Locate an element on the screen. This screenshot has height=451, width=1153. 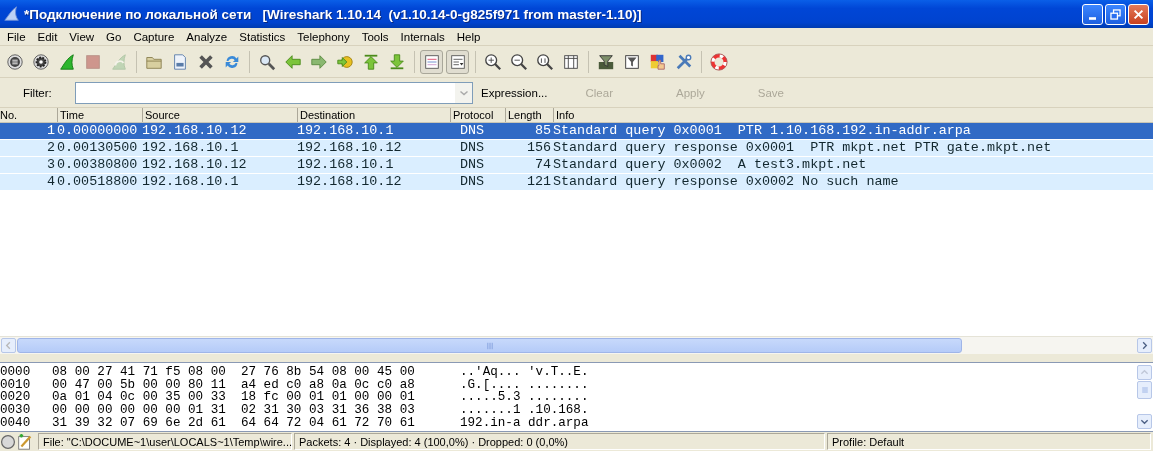
edit-note-icon is located at coordinates (25, 441).